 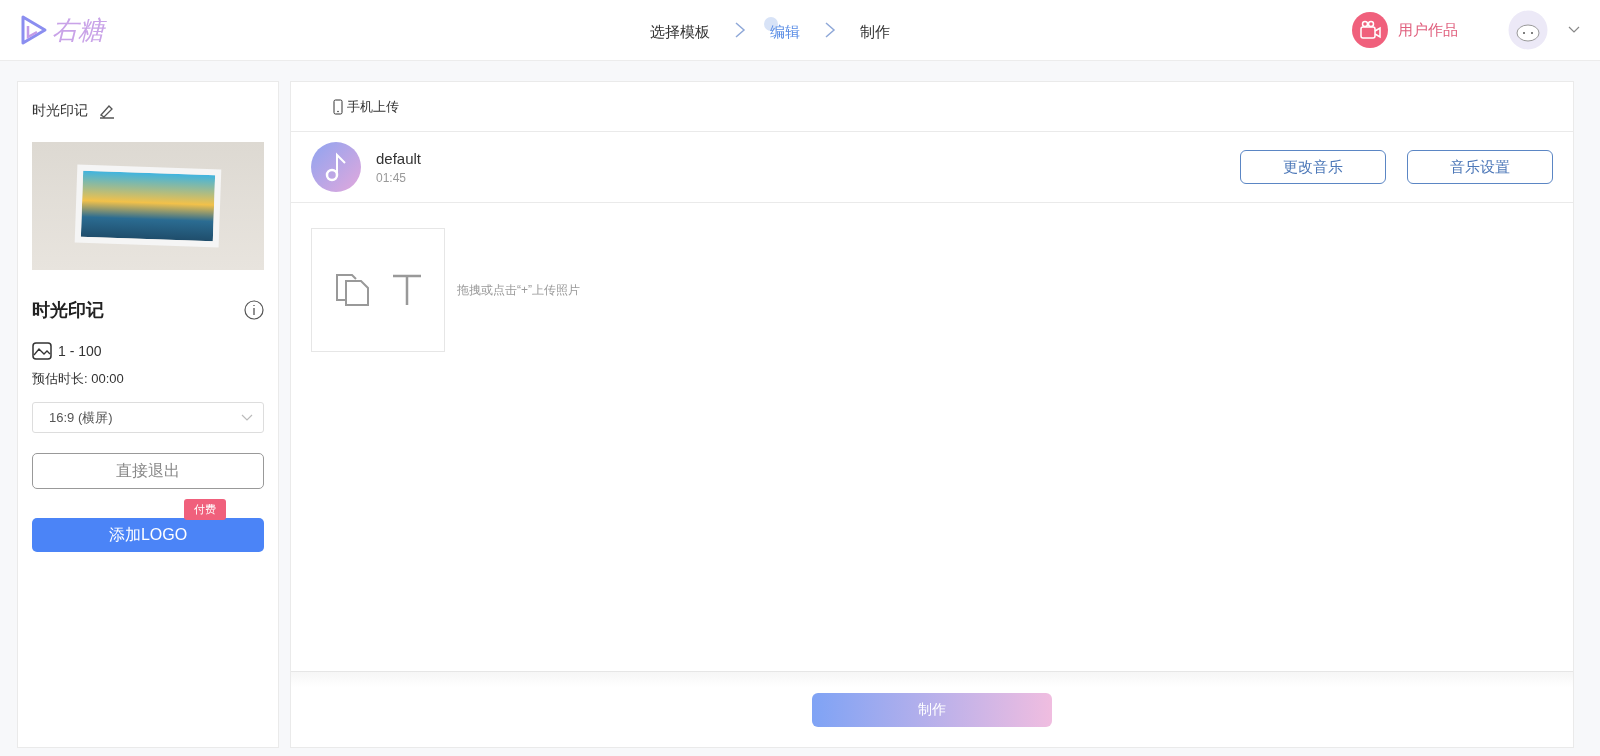 What do you see at coordinates (1405, 30) in the screenshot?
I see `user-works-link: 用户作品` at bounding box center [1405, 30].